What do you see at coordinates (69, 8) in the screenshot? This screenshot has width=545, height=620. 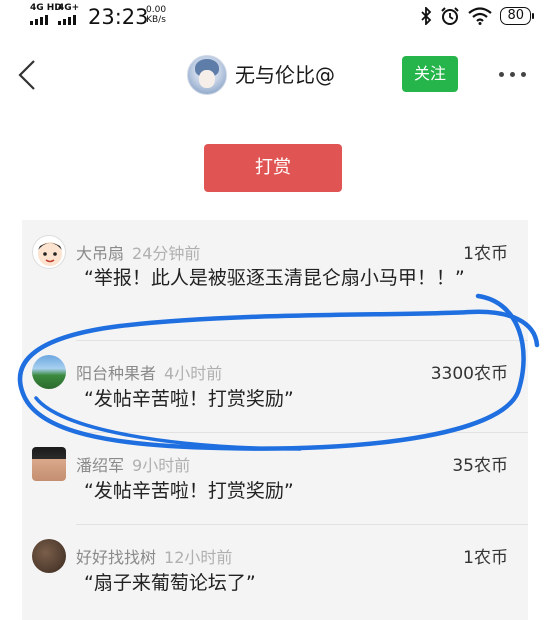 I see `network2-label: 4G+` at bounding box center [69, 8].